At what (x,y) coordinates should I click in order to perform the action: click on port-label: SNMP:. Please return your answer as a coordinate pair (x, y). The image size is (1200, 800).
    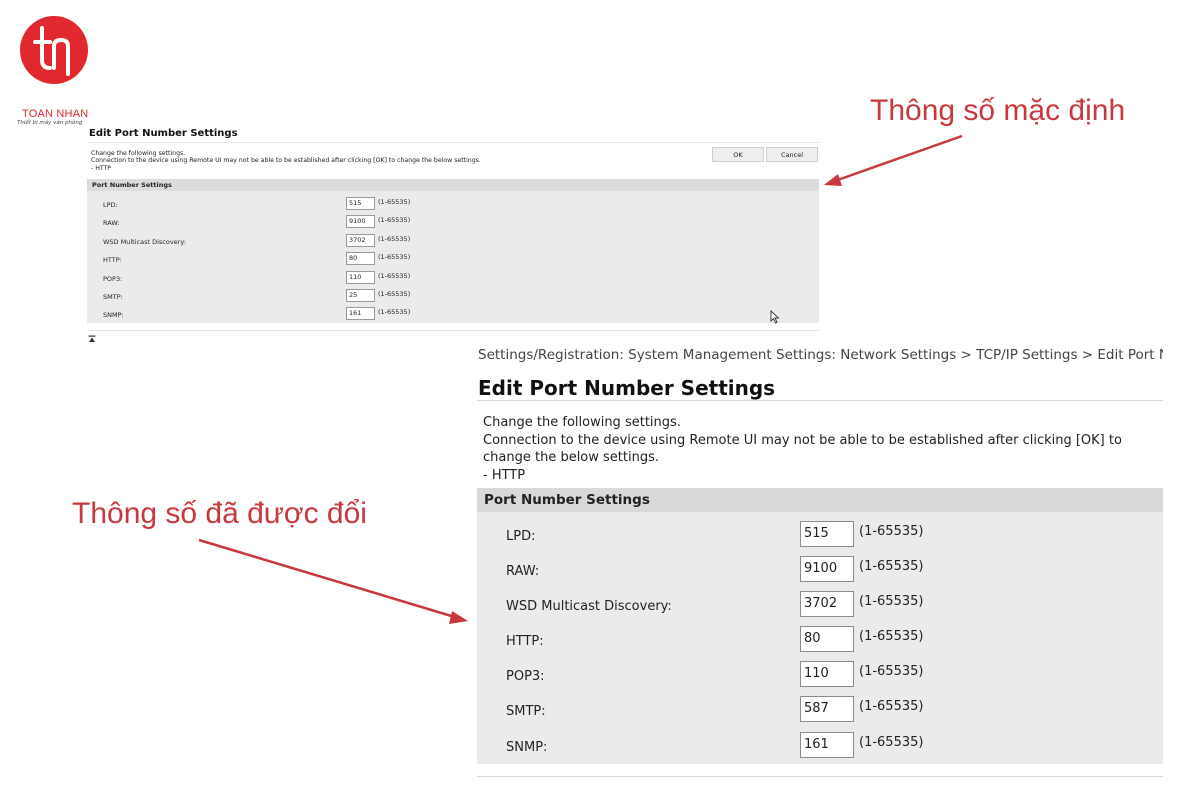
    Looking at the image, I should click on (527, 747).